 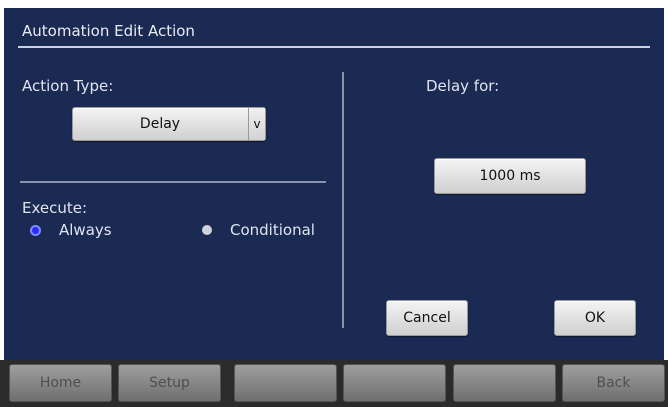 I want to click on action-type-dropdown: Delay v, so click(x=169, y=124).